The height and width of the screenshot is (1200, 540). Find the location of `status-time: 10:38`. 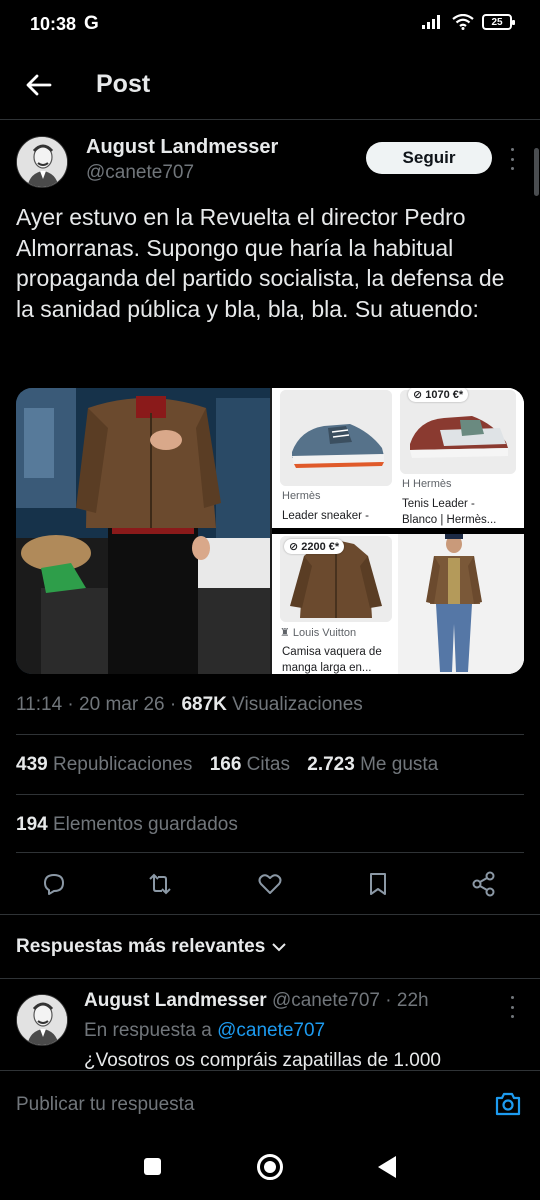

status-time: 10:38 is located at coordinates (53, 24).